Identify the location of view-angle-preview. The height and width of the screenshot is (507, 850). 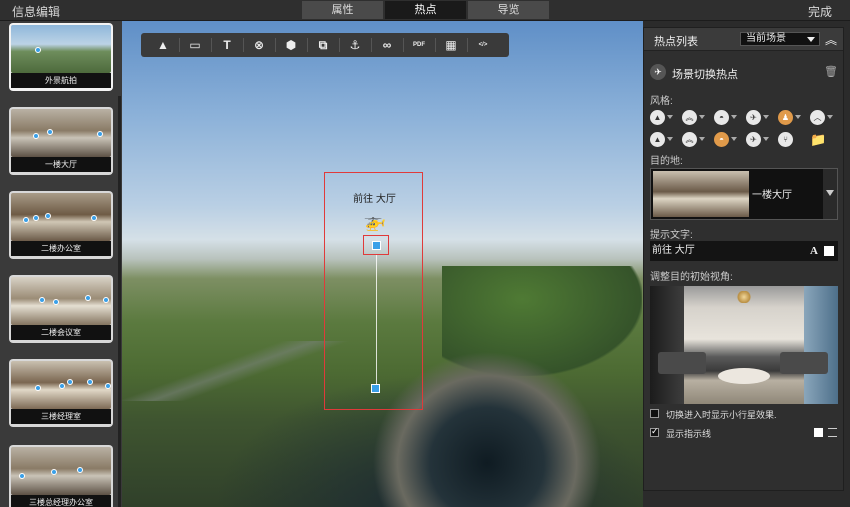
(744, 345).